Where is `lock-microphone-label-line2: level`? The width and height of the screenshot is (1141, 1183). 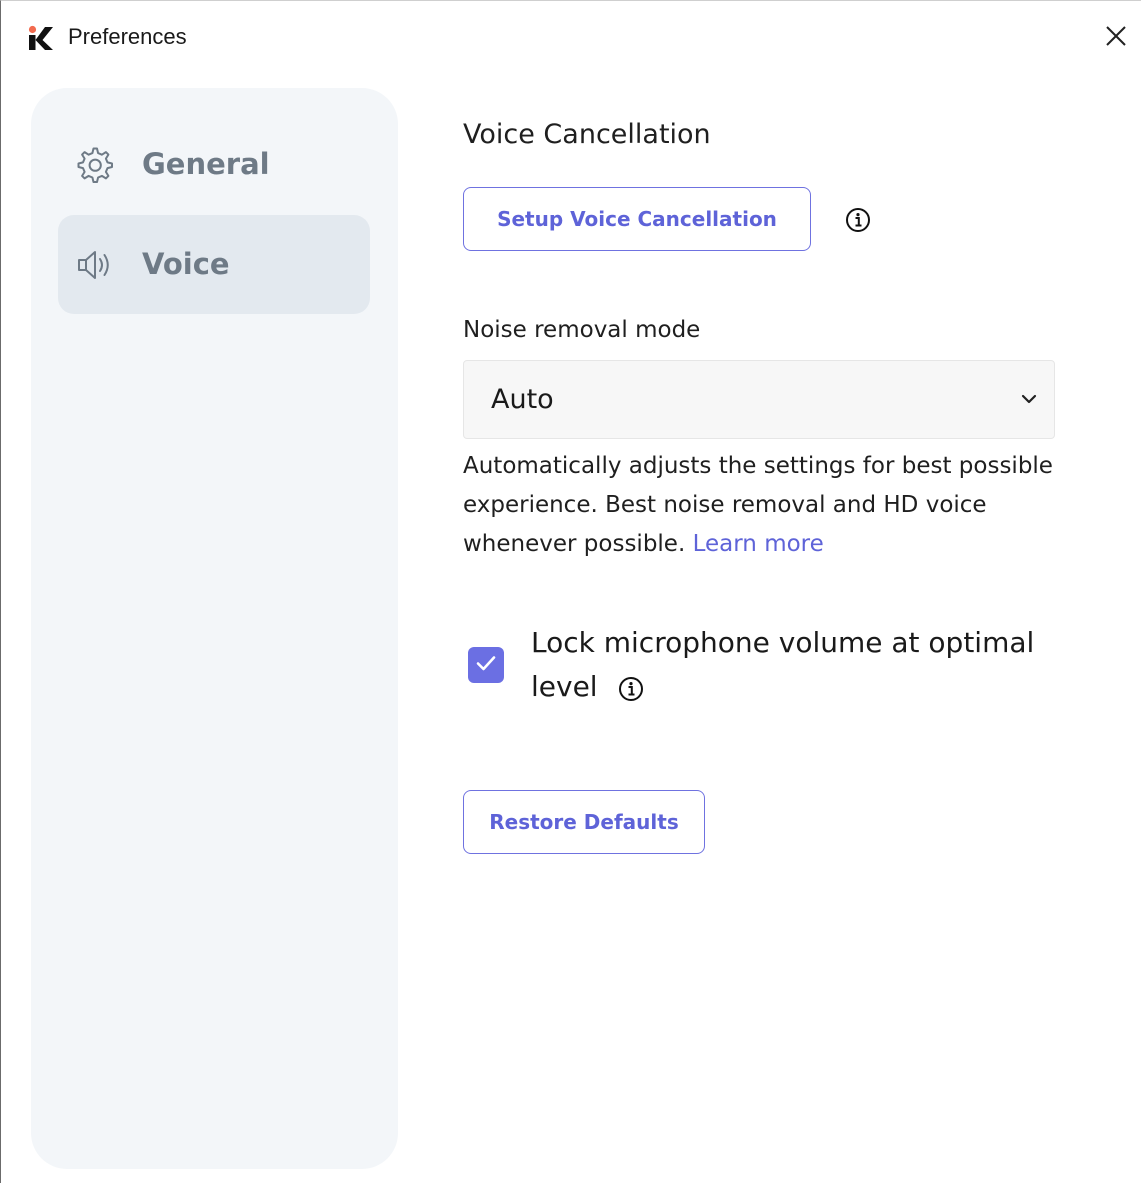 lock-microphone-label-line2: level is located at coordinates (564, 686).